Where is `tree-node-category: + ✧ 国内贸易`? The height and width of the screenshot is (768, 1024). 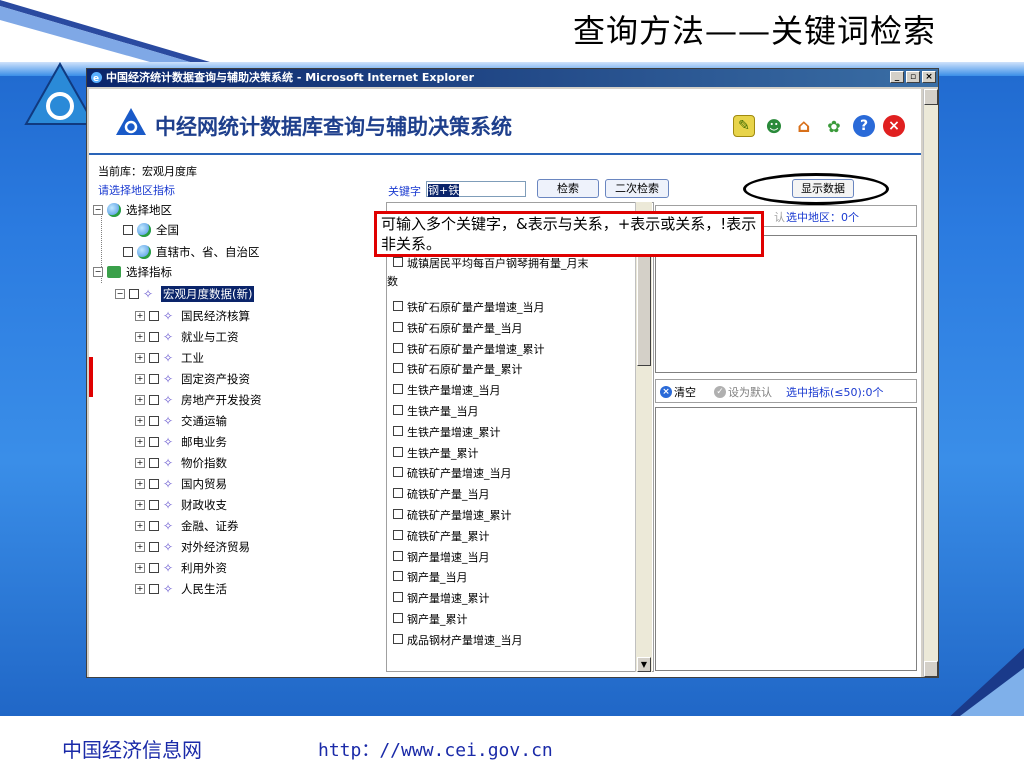
tree-node-category: + ✧ 国内贸易 is located at coordinates (181, 484).